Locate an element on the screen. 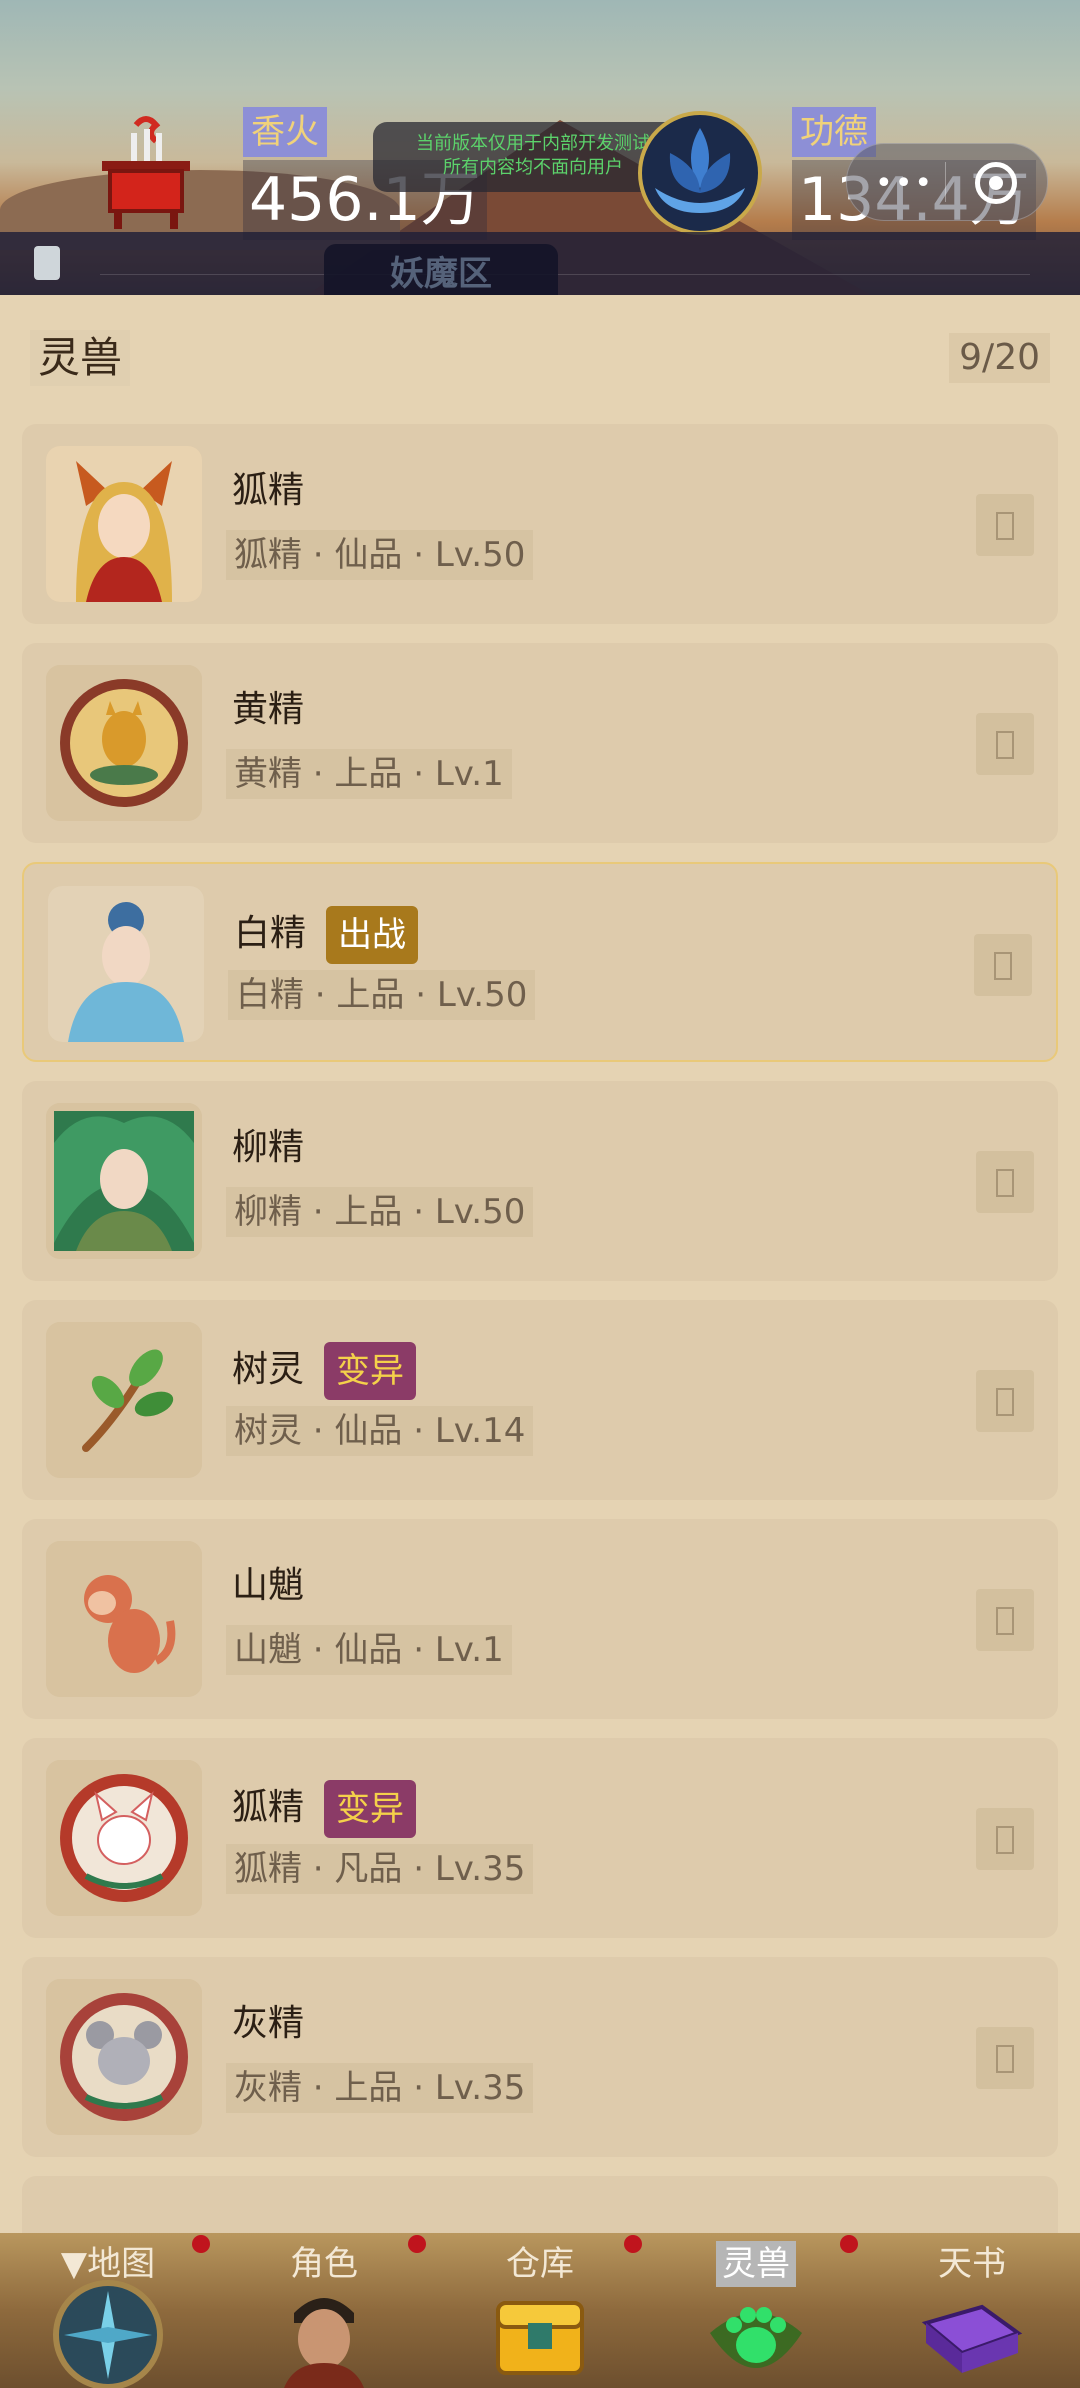  beast-meta: 狐精 · 凡品 · Lv.35 is located at coordinates (380, 1869).